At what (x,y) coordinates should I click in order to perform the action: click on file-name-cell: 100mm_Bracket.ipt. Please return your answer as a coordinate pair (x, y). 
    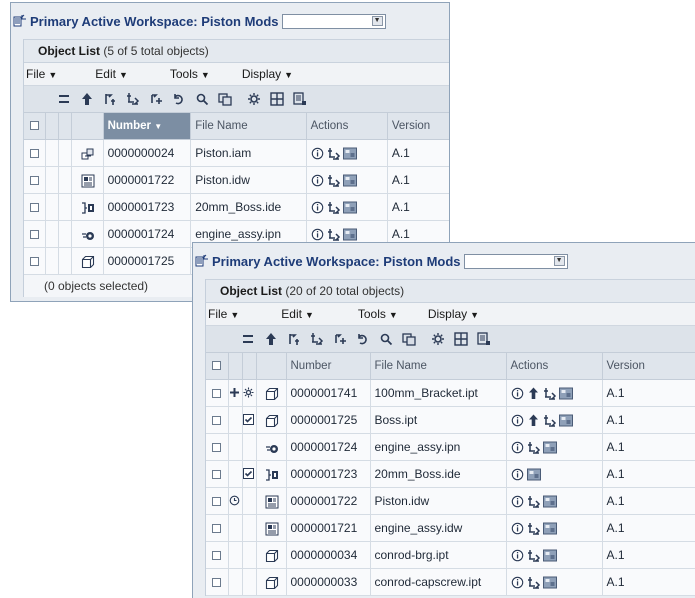
    Looking at the image, I should click on (438, 393).